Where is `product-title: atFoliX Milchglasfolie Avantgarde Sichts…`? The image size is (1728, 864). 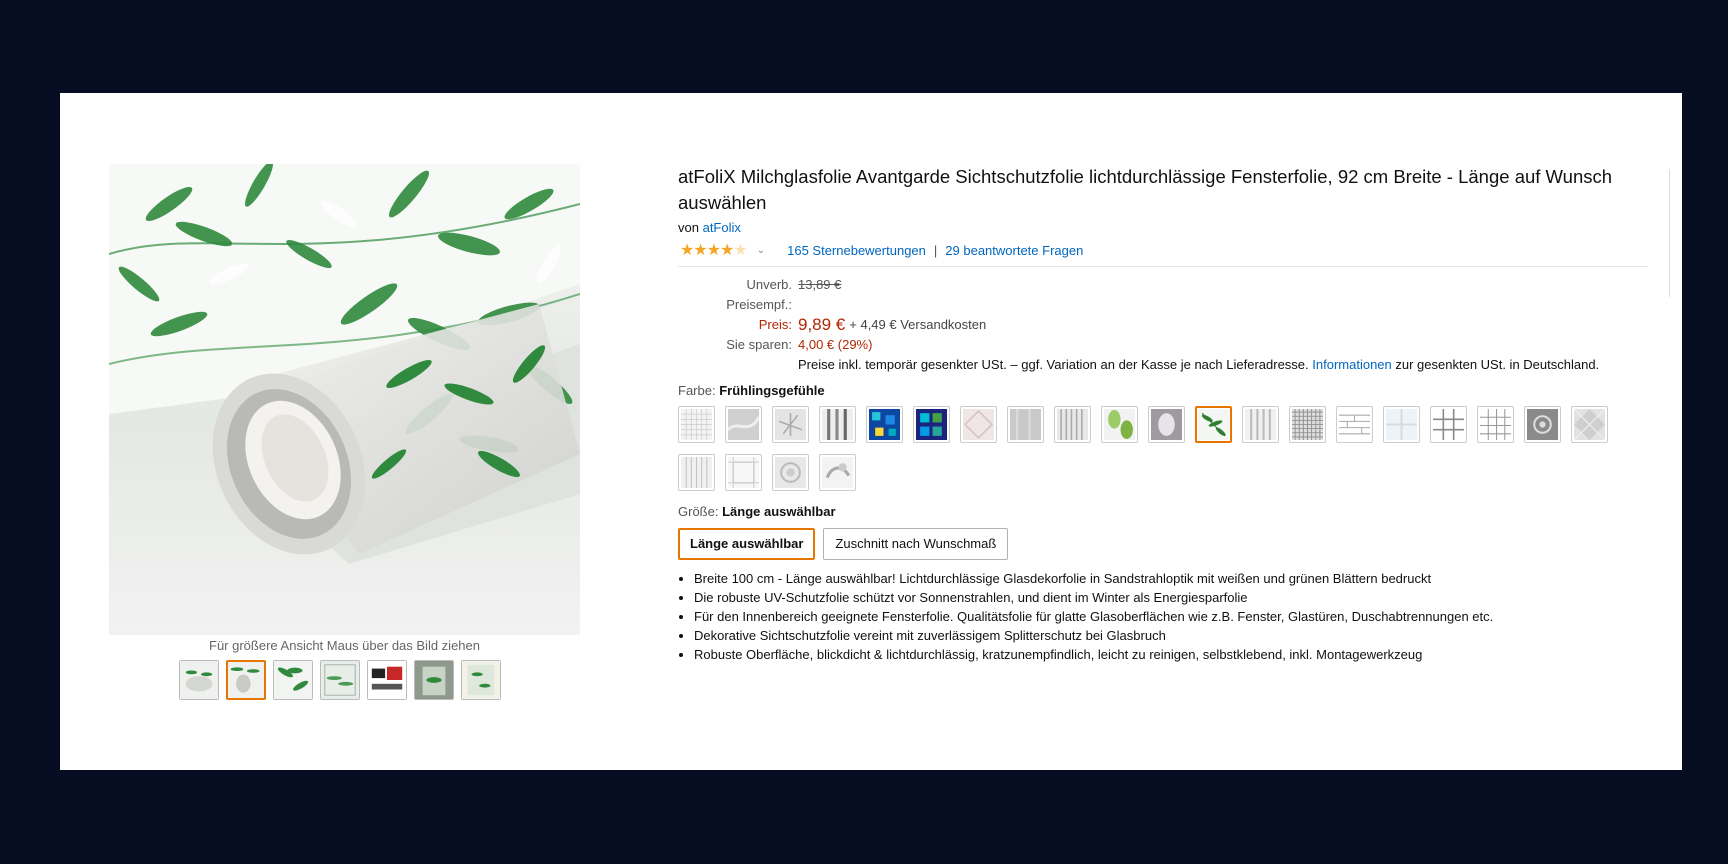 product-title: atFoliX Milchglasfolie Avantgarde Sichts… is located at coordinates (1145, 189).